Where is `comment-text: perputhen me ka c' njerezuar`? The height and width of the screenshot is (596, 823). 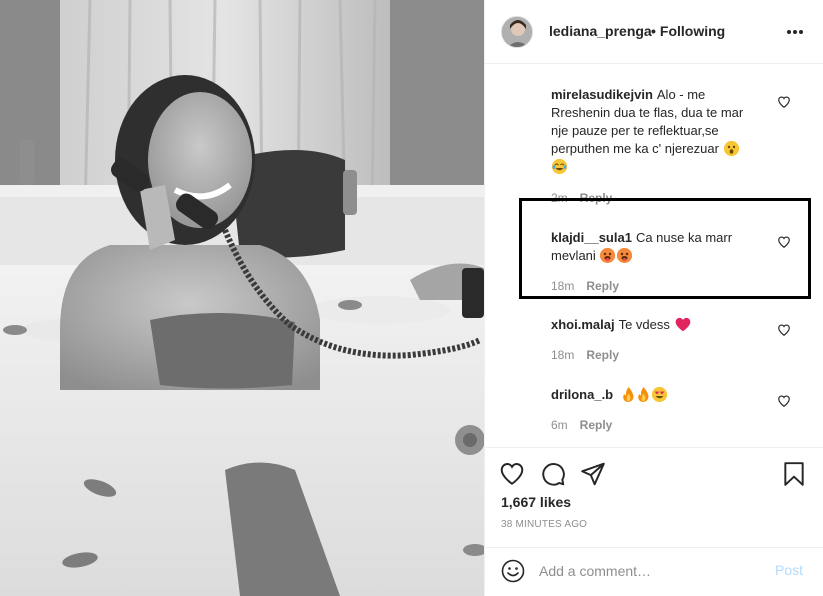 comment-text: perputhen me ka c' njerezuar is located at coordinates (635, 148).